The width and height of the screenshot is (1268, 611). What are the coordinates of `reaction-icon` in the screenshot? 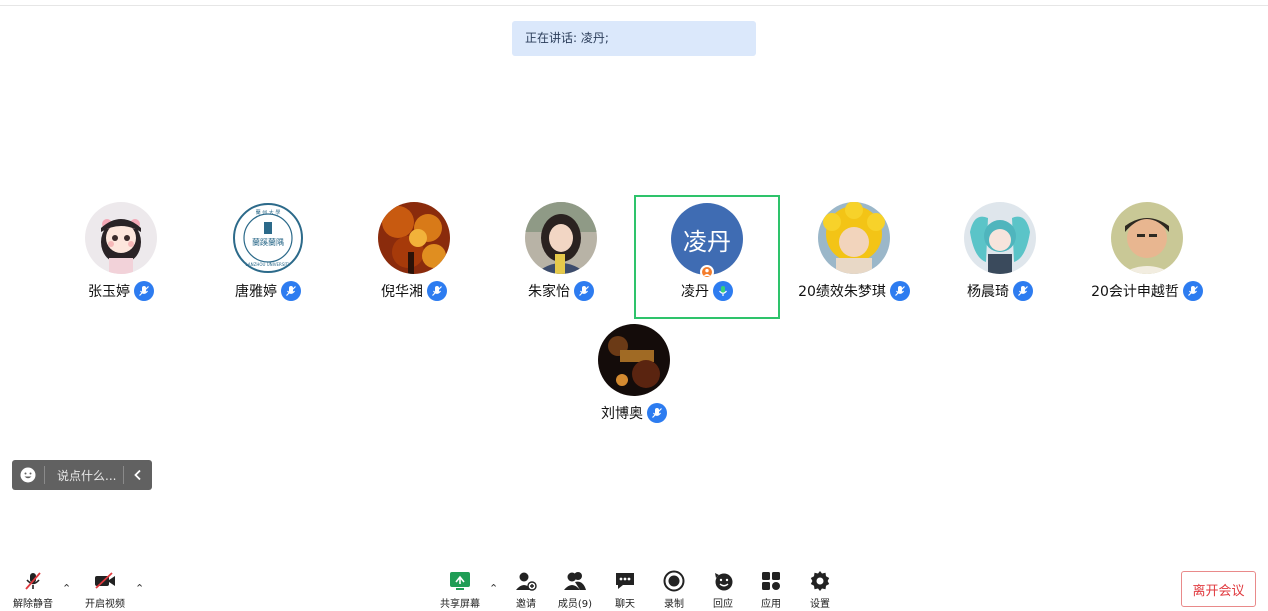 It's located at (723, 581).